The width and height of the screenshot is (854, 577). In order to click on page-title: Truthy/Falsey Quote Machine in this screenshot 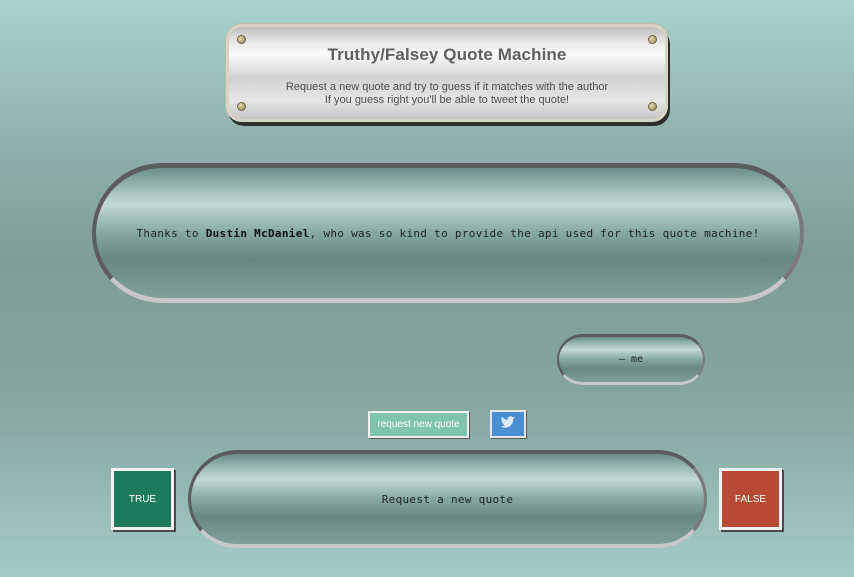, I will do `click(447, 54)`.